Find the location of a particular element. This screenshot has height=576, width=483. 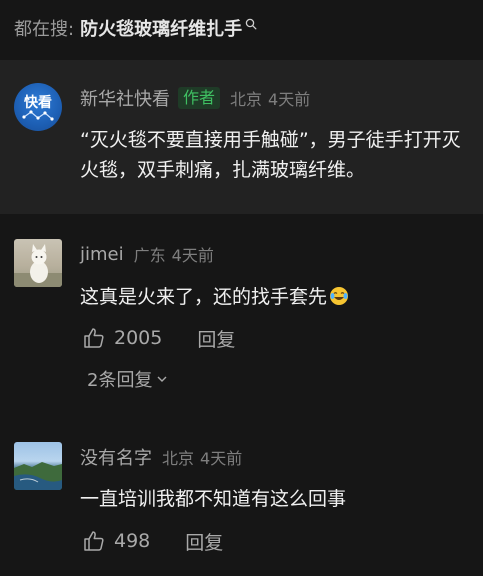

author-avatar: 快看 is located at coordinates (38, 107).